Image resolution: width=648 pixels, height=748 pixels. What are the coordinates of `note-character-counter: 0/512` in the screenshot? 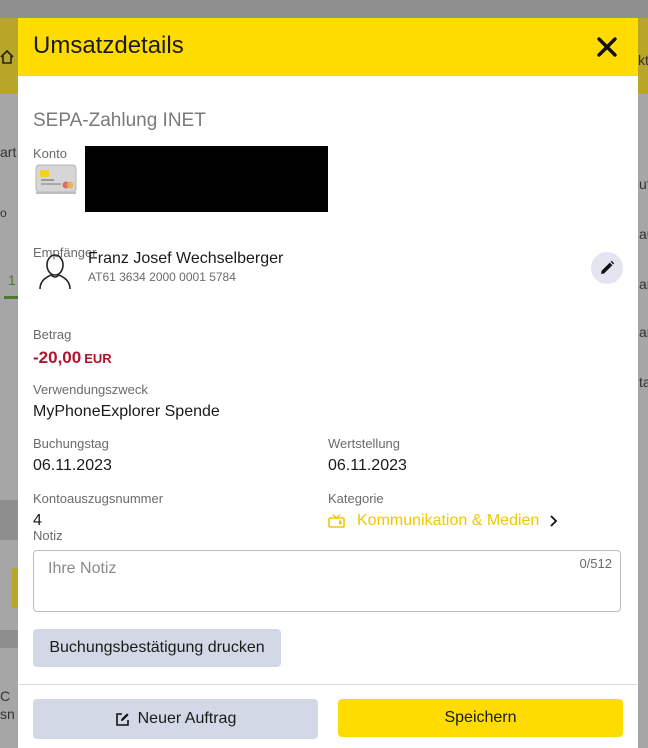 It's located at (595, 563).